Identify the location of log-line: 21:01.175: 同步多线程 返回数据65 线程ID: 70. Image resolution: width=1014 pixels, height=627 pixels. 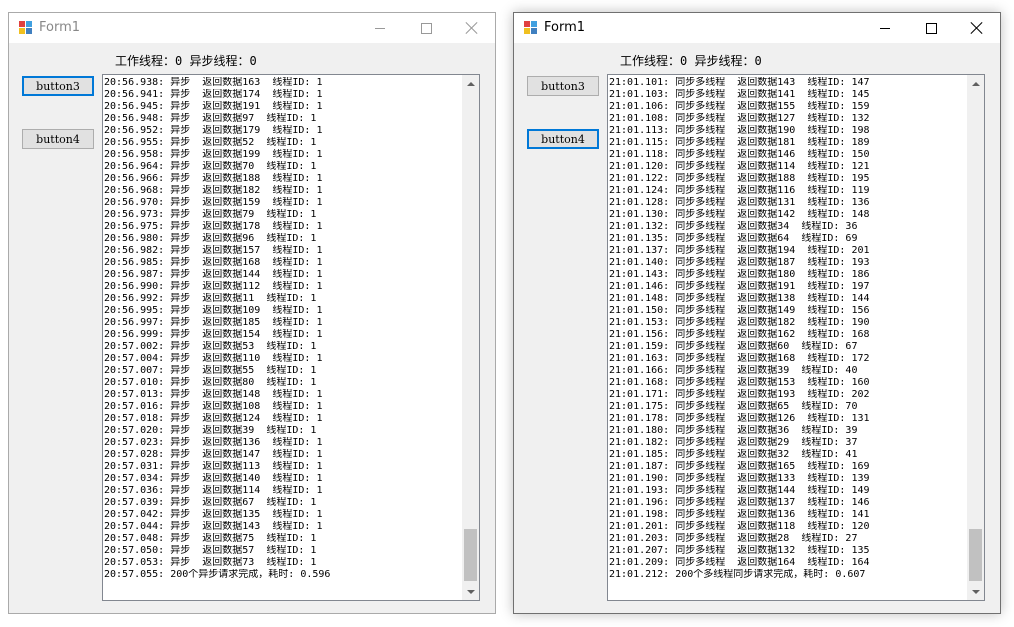
(733, 406).